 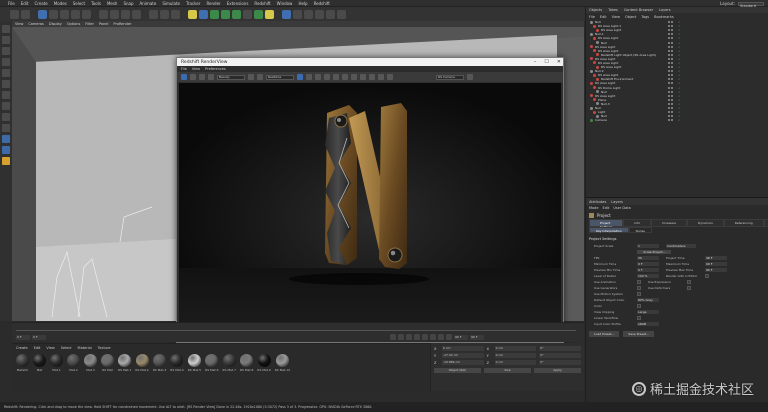 I want to click on redo-icon, so click(x=25, y=14).